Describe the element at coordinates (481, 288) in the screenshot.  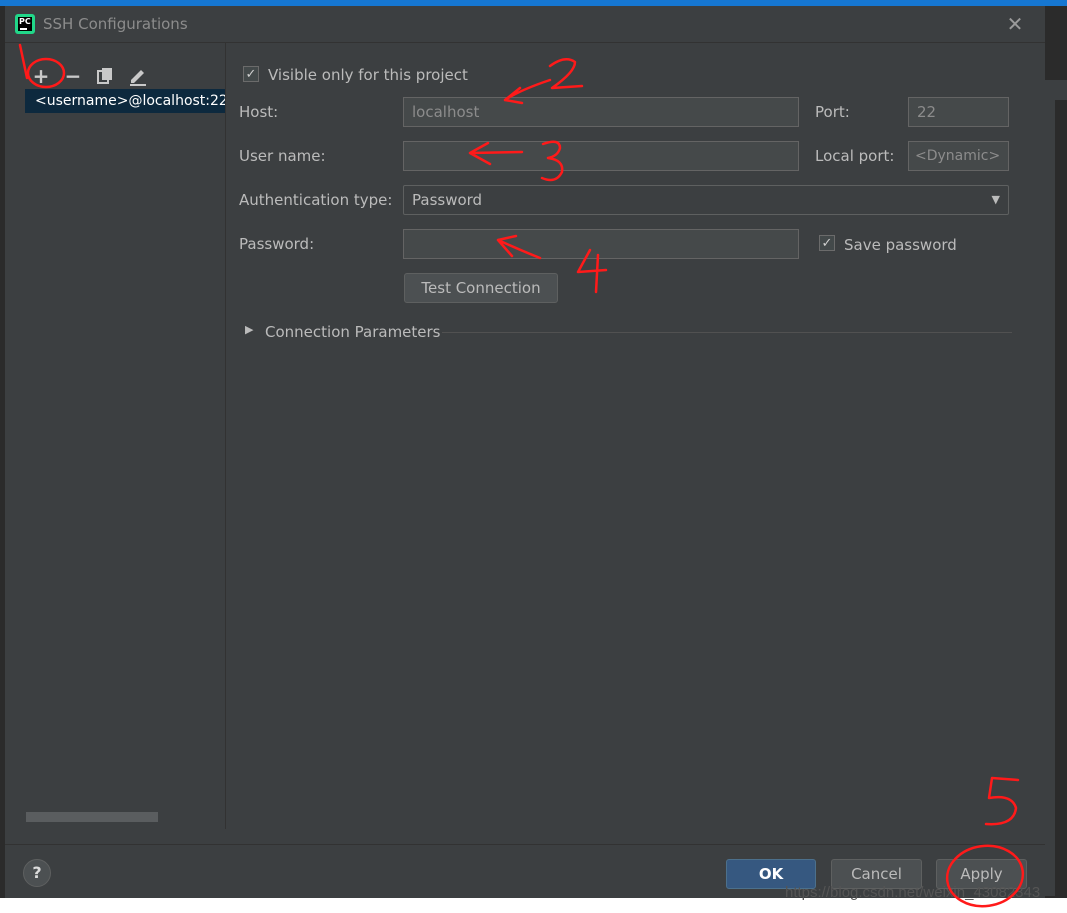
I see `test-connection-button: Test Connection` at that location.